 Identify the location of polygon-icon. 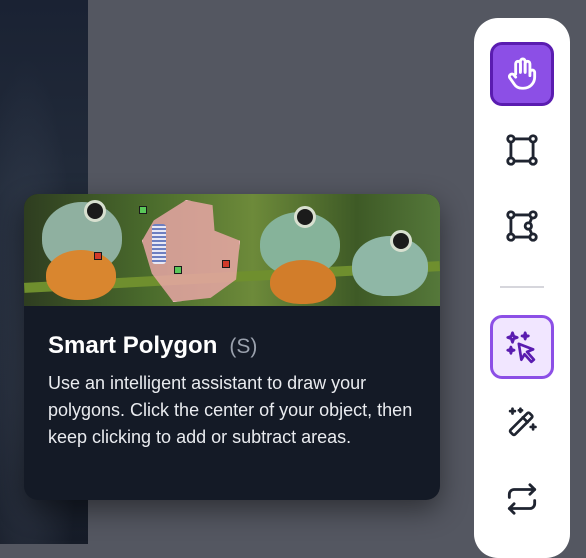
(522, 226).